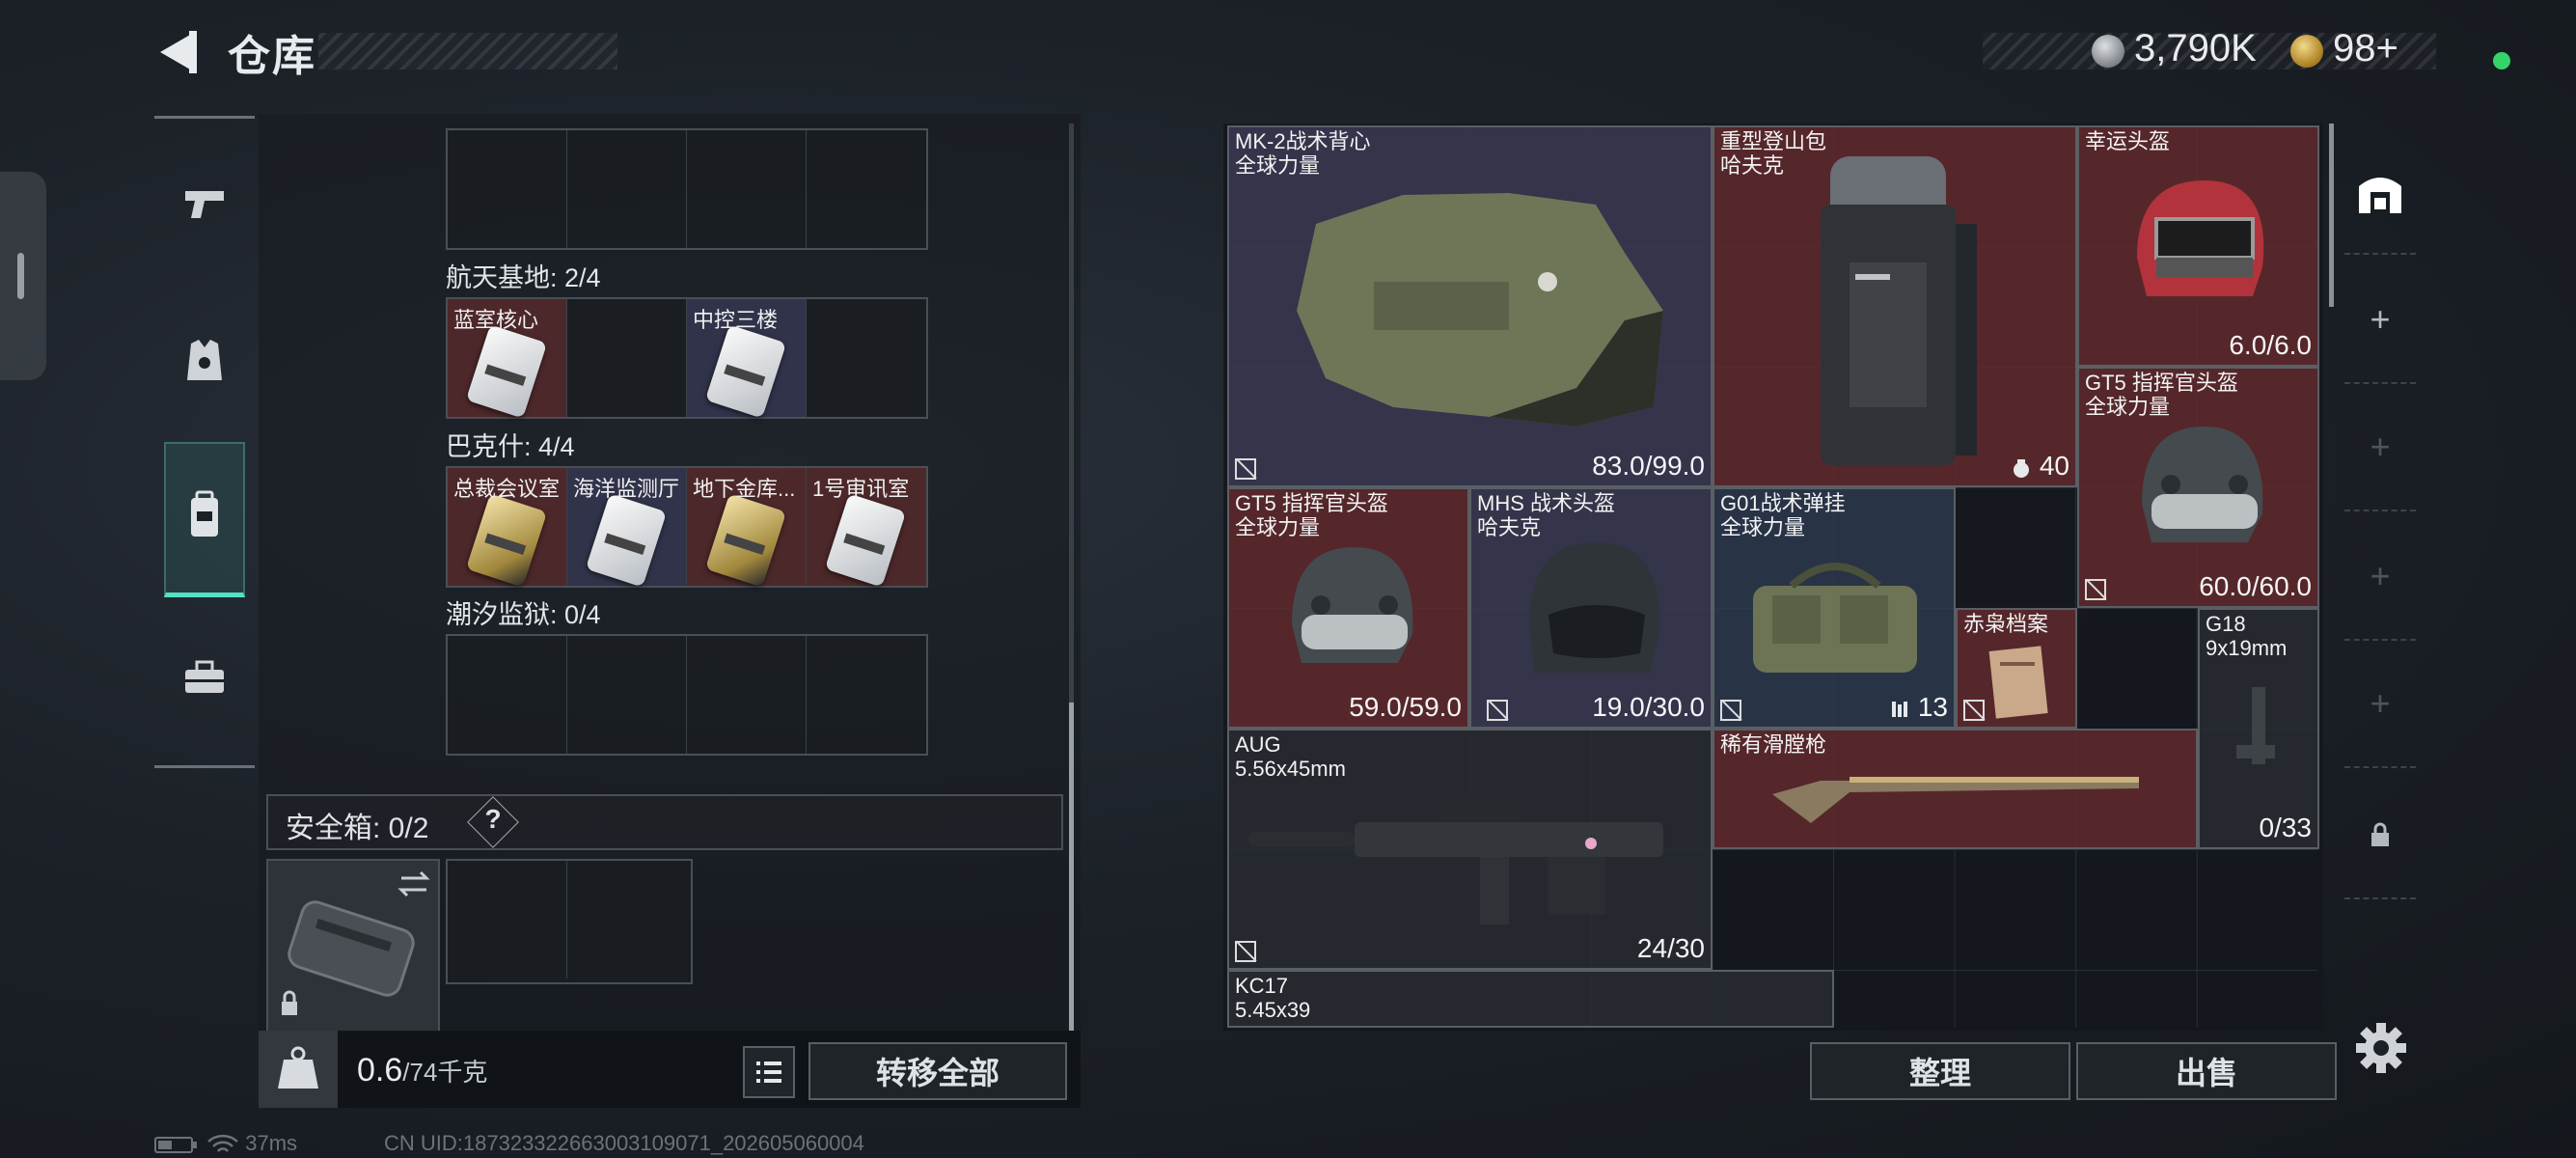 Image resolution: width=2576 pixels, height=1158 pixels. What do you see at coordinates (508, 528) in the screenshot?
I see `keycard-slot: 总裁会议室` at bounding box center [508, 528].